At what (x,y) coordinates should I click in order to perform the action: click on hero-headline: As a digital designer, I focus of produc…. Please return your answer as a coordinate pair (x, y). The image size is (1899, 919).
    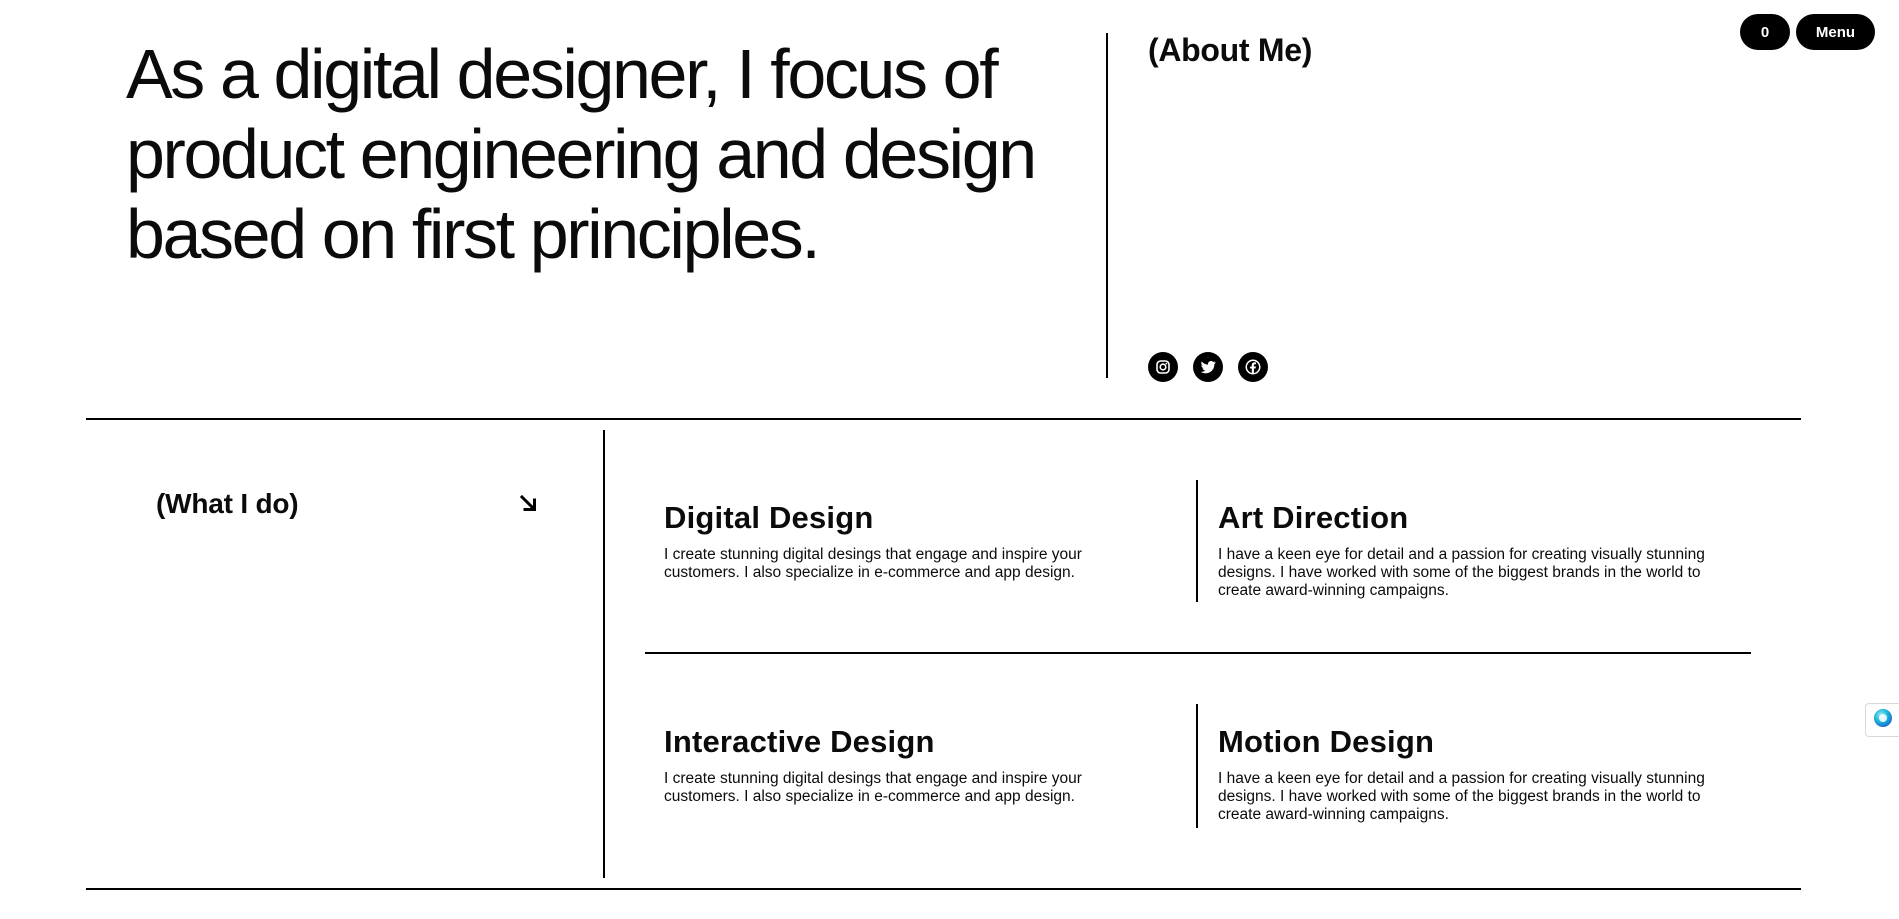
    Looking at the image, I should click on (581, 154).